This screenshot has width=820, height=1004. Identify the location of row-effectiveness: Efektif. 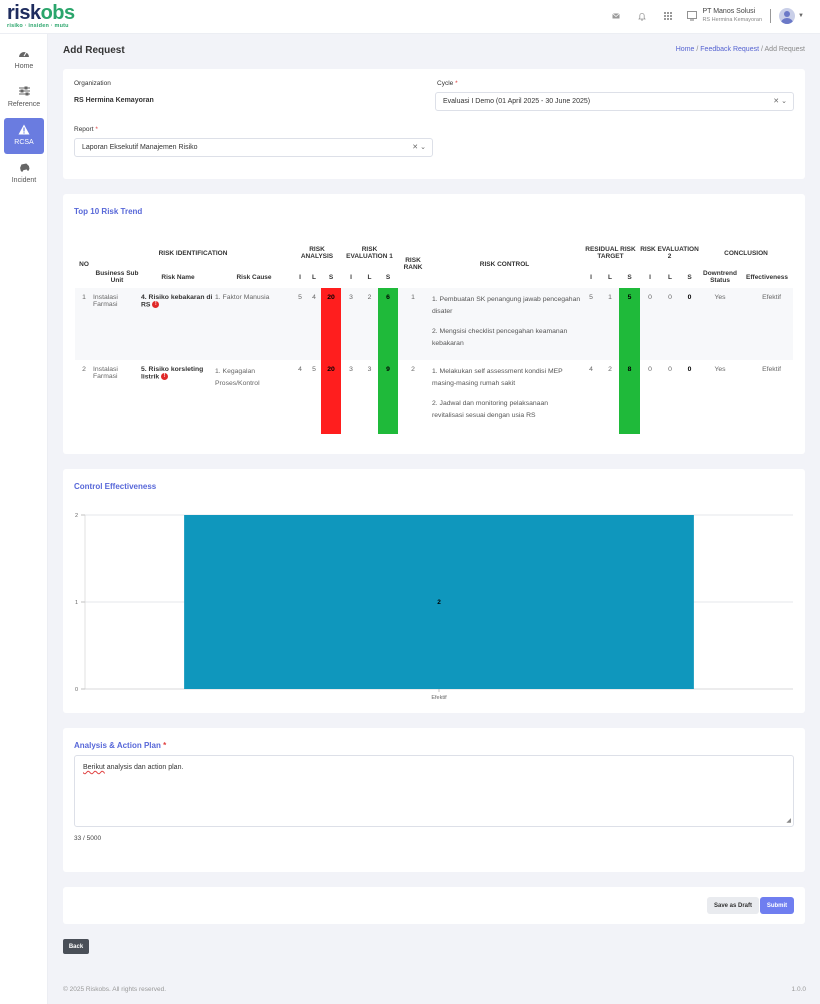
(767, 324).